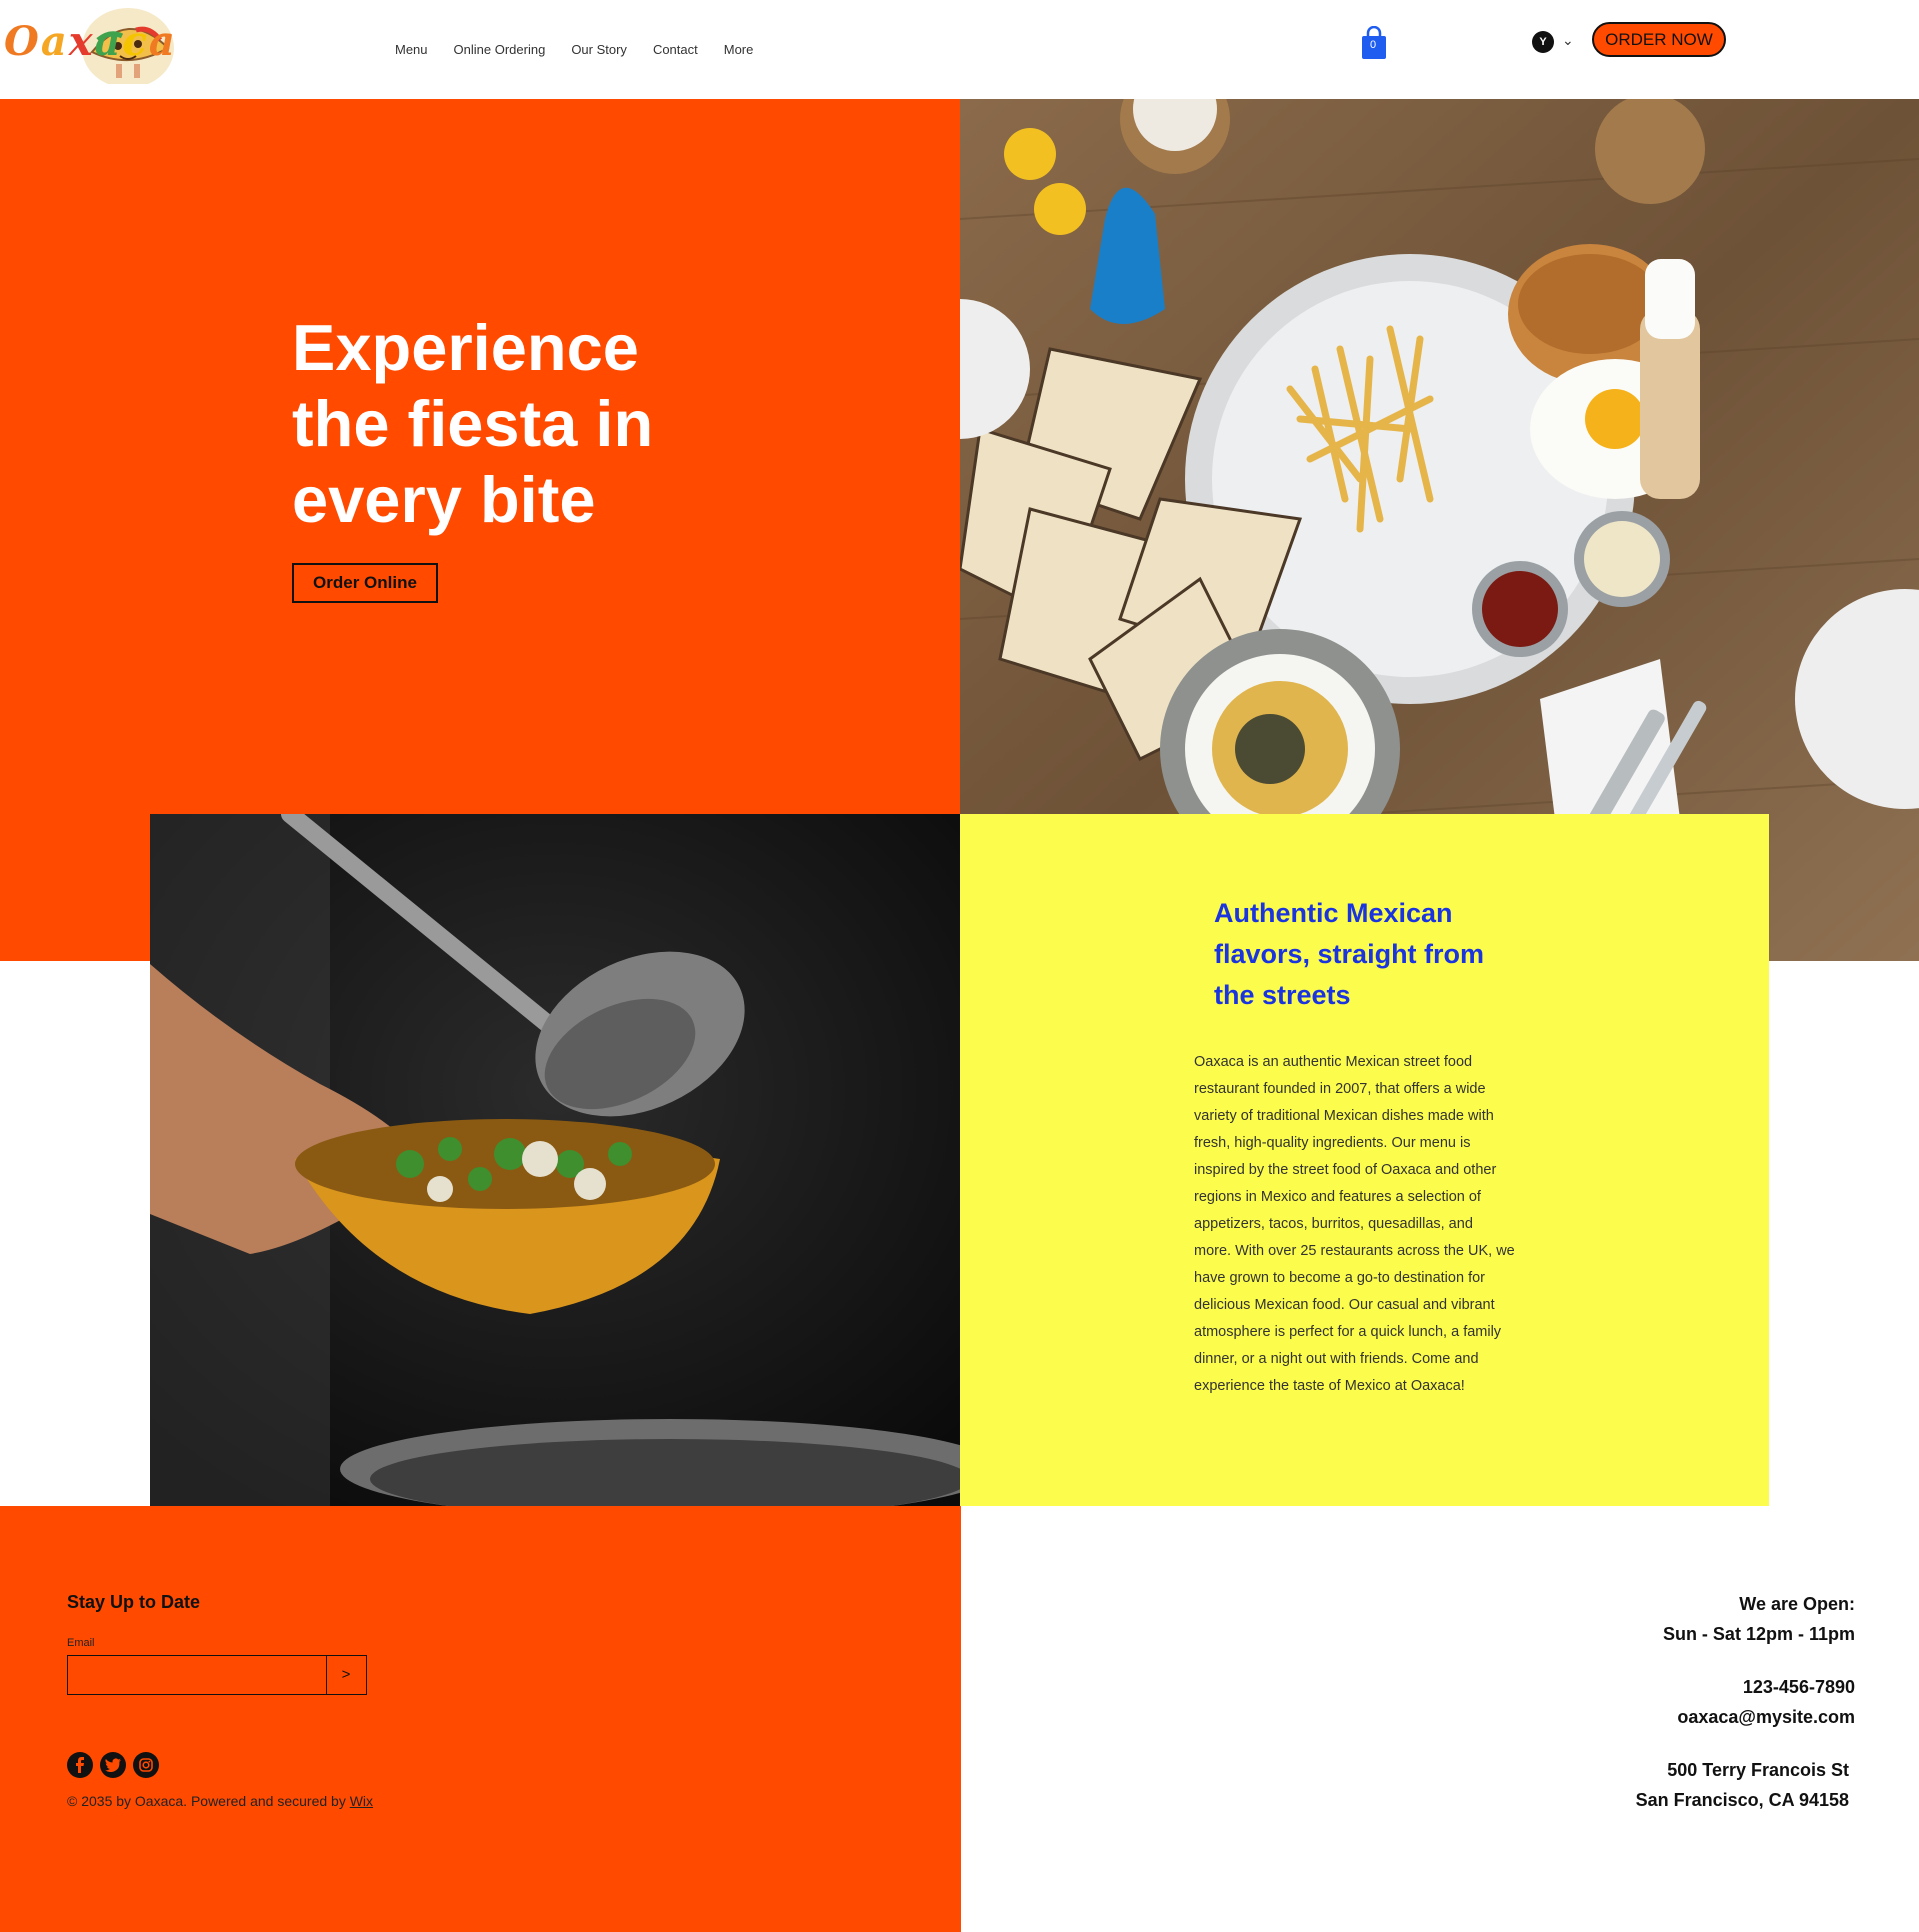 The height and width of the screenshot is (1932, 1919). I want to click on instagram-icon, so click(146, 1765).